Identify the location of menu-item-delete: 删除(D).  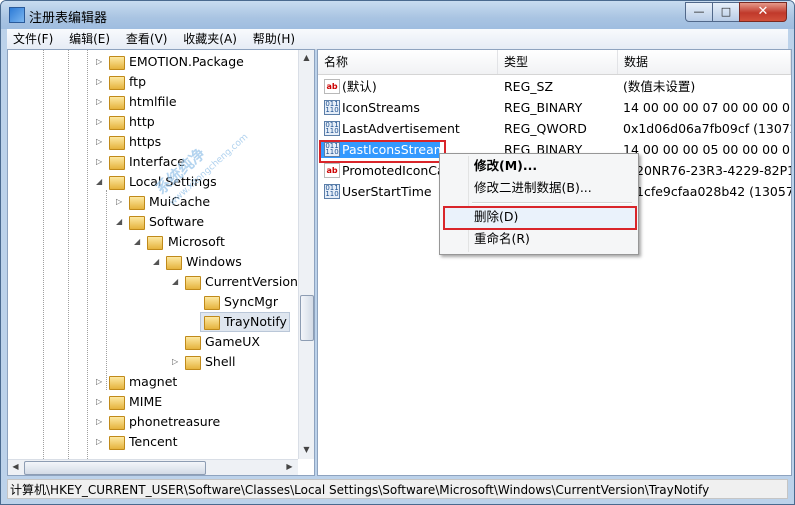
(496, 217).